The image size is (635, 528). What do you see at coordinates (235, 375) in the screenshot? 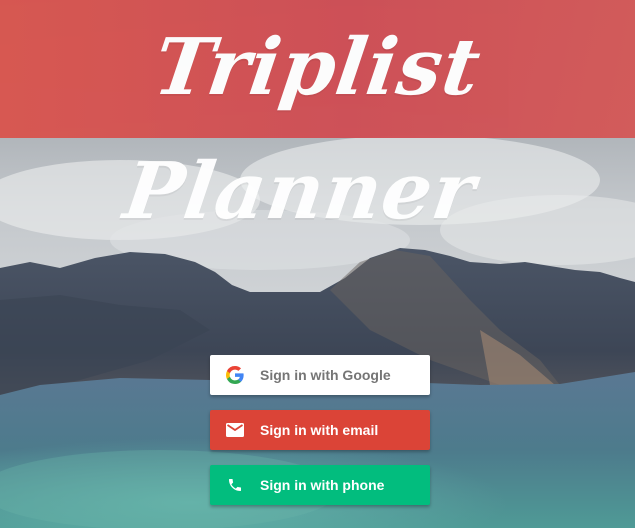
I see `google-logo-icon` at bounding box center [235, 375].